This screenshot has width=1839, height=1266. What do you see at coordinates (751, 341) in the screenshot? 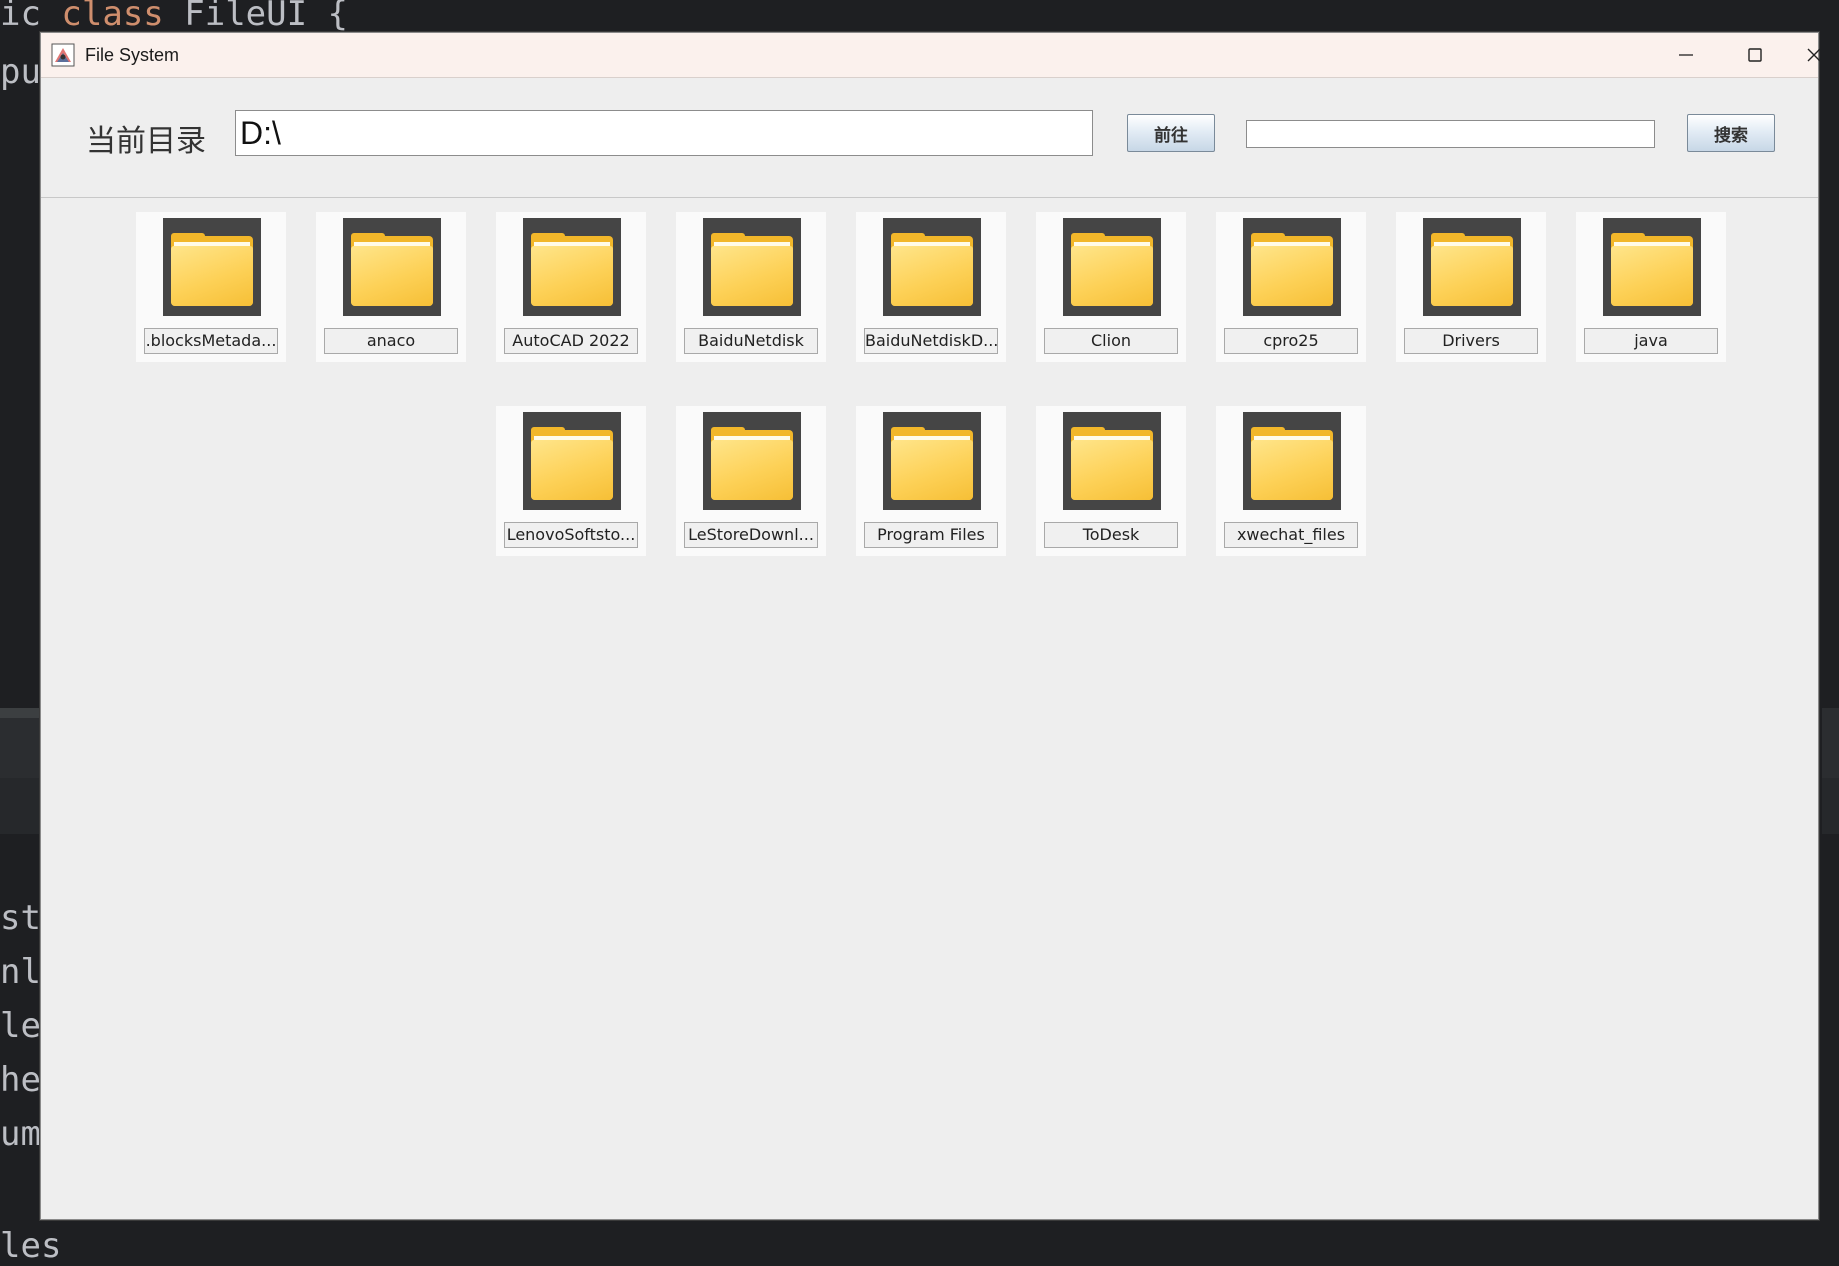
I see `folder-name: BaiduNetdisk` at bounding box center [751, 341].